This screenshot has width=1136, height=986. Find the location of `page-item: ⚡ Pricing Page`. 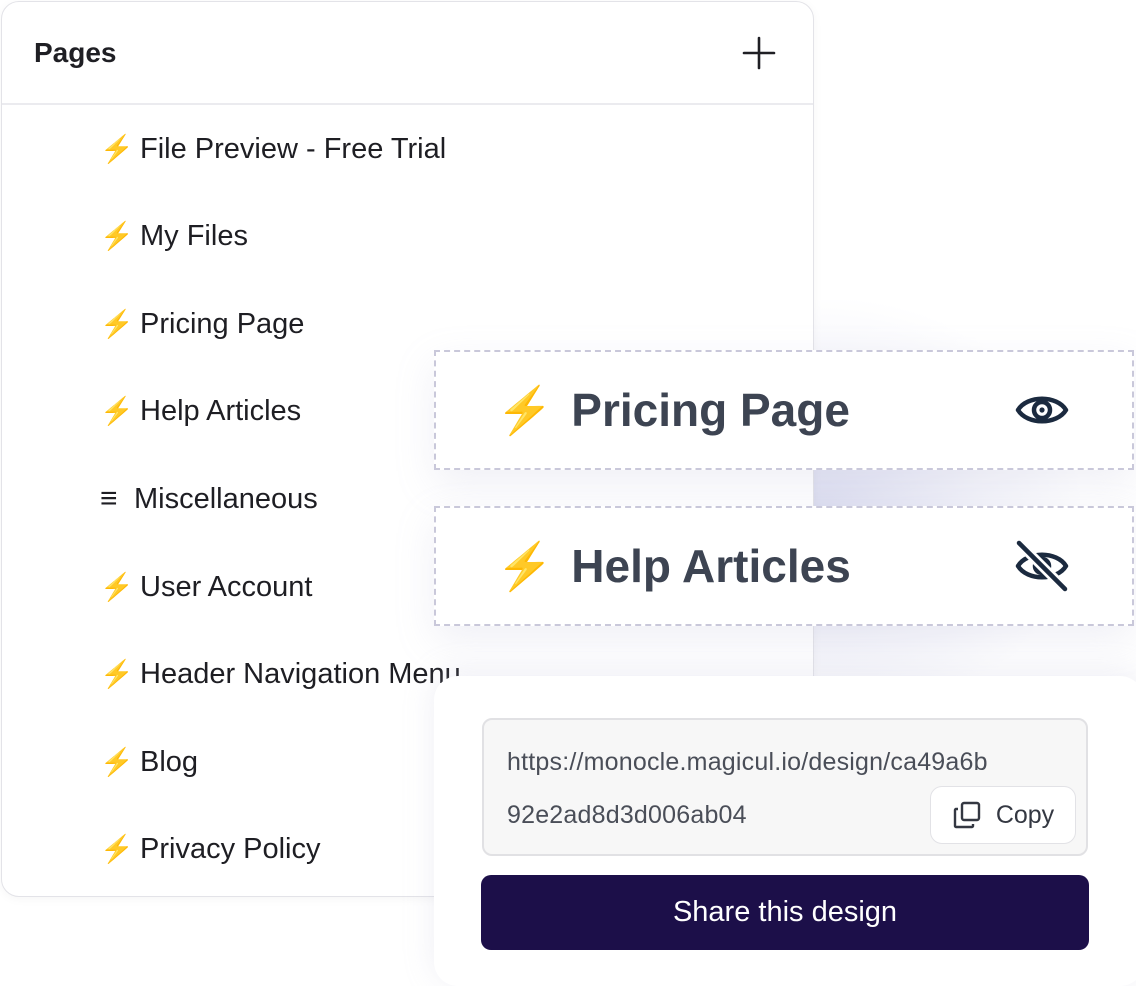

page-item: ⚡ Pricing Page is located at coordinates (202, 324).